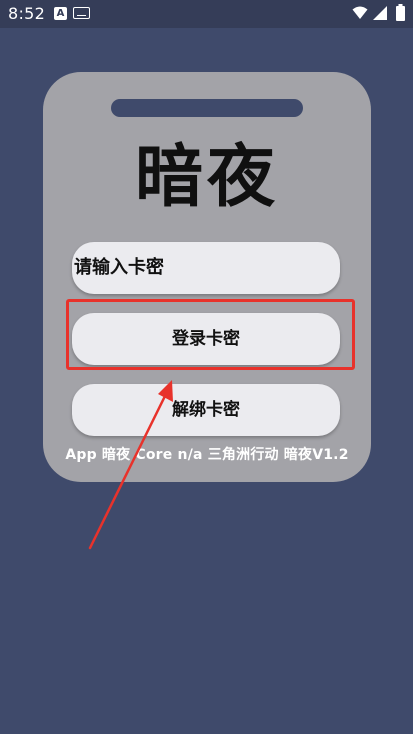  What do you see at coordinates (380, 13) in the screenshot?
I see `signal-icon` at bounding box center [380, 13].